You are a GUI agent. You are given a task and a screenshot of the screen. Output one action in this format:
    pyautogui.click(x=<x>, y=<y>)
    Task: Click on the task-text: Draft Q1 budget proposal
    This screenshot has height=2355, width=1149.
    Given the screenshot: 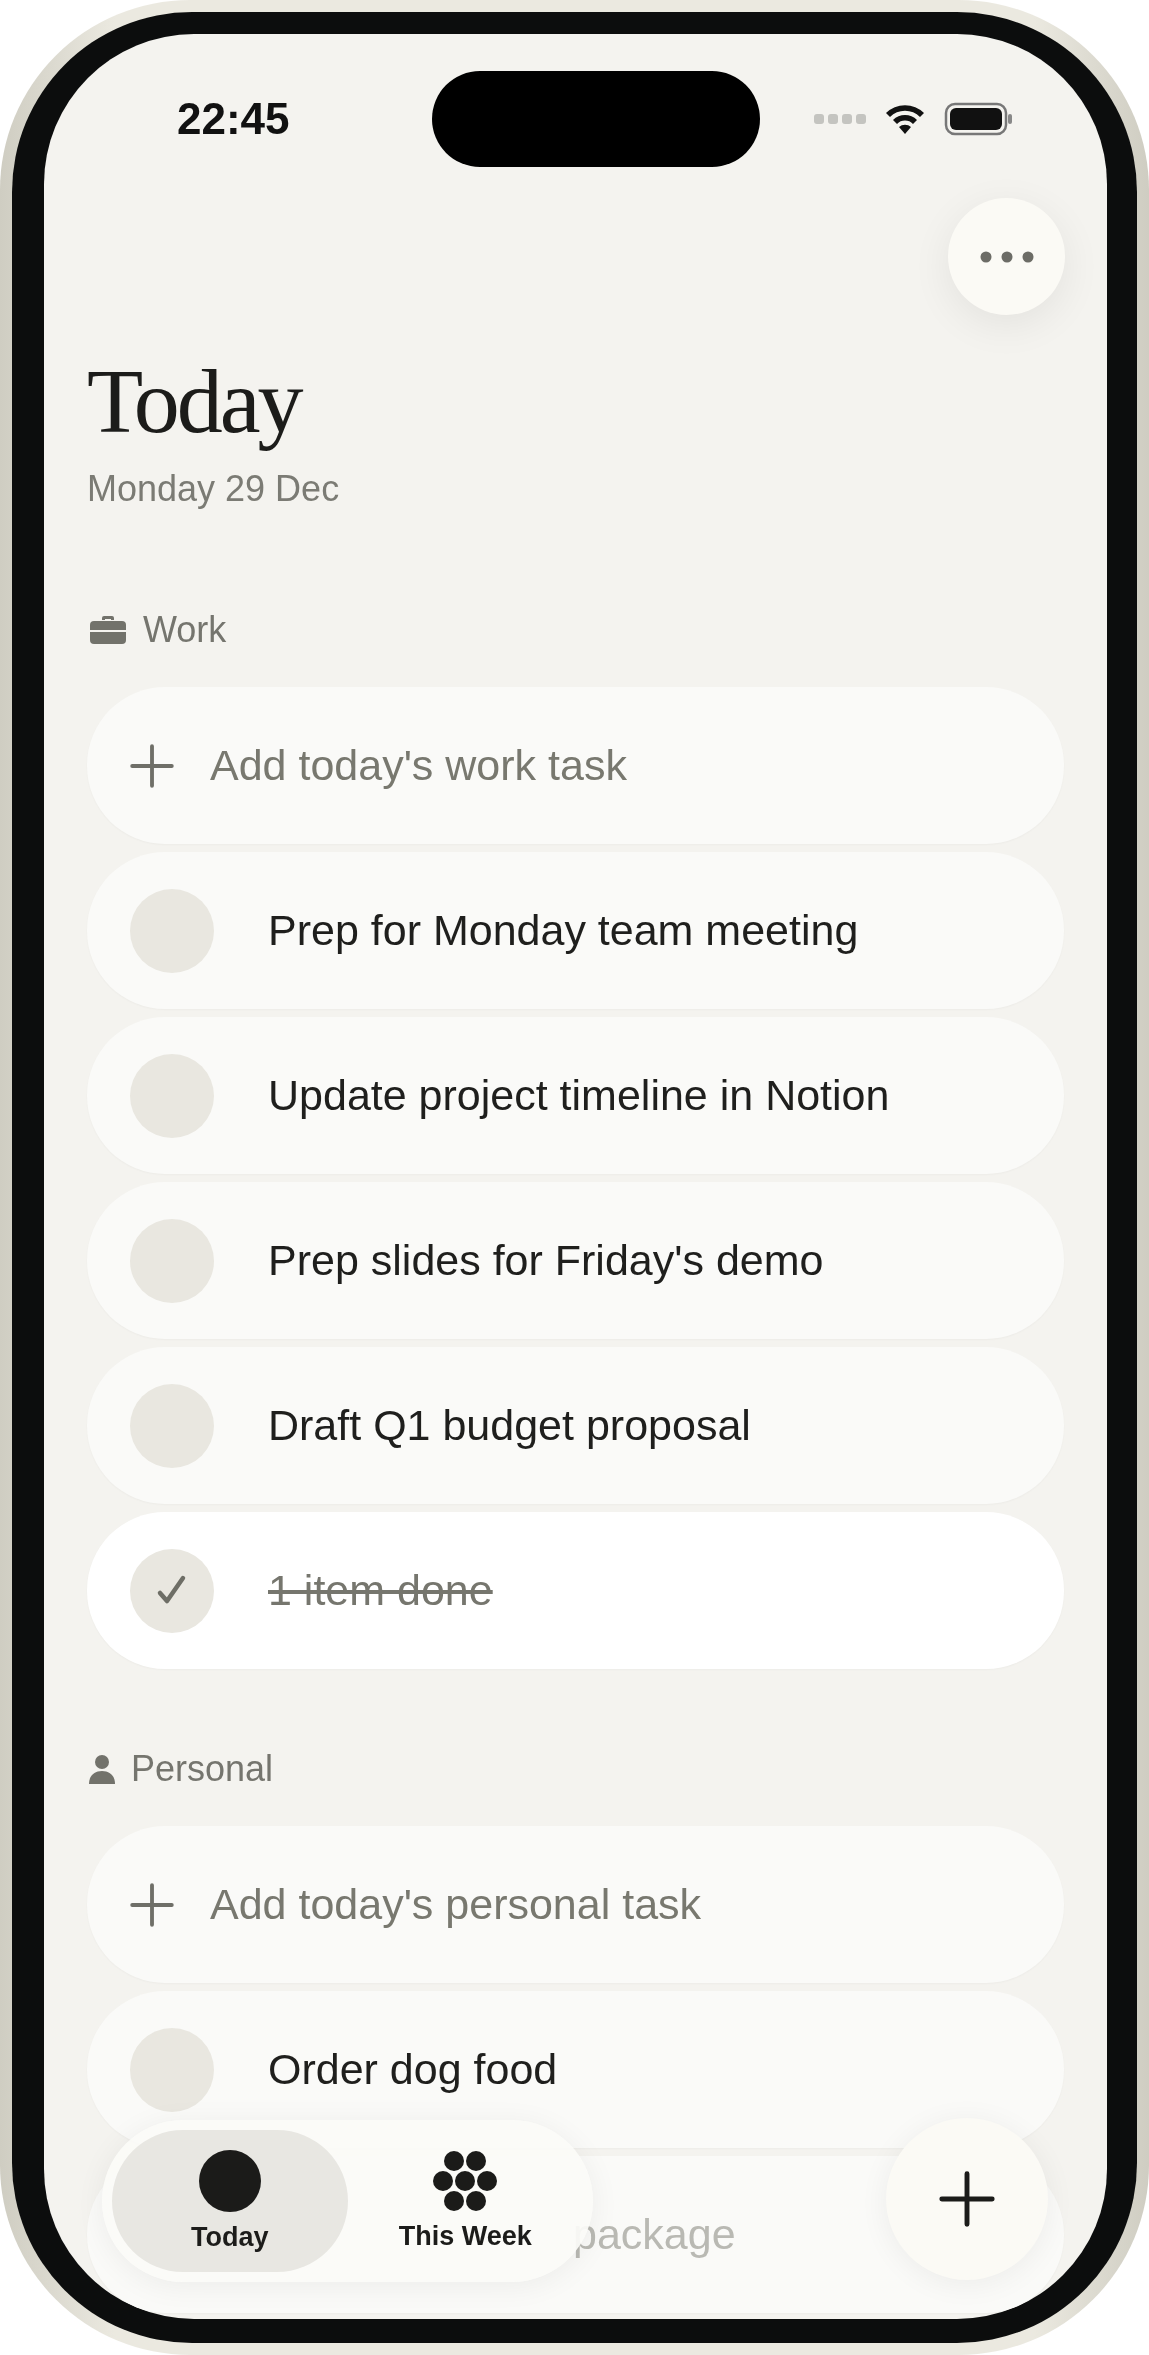 What is the action you would take?
    pyautogui.click(x=509, y=1425)
    